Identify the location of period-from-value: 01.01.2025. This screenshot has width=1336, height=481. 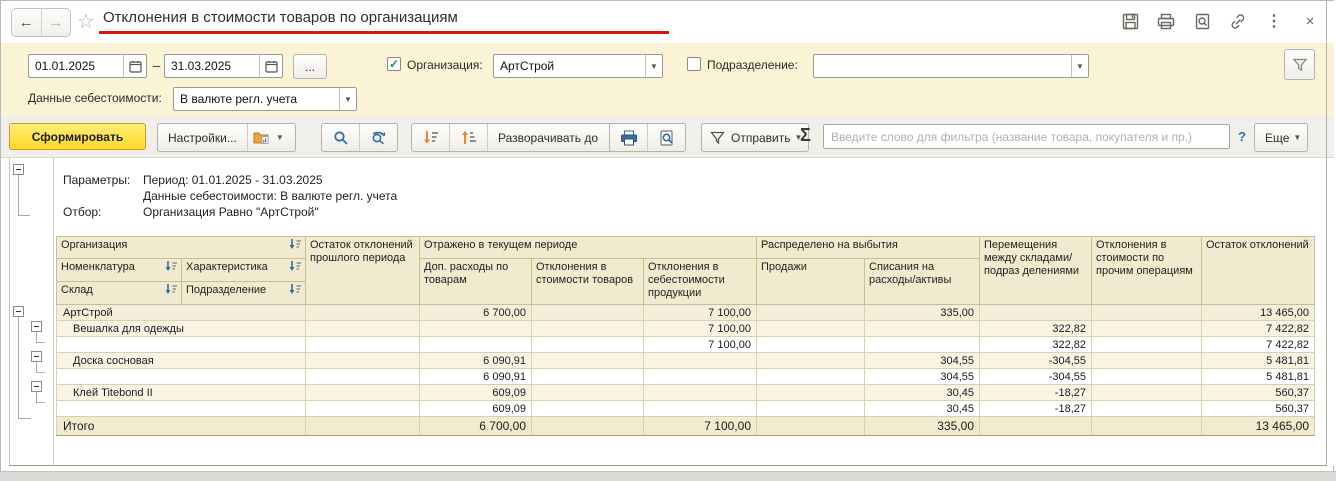
(76, 66).